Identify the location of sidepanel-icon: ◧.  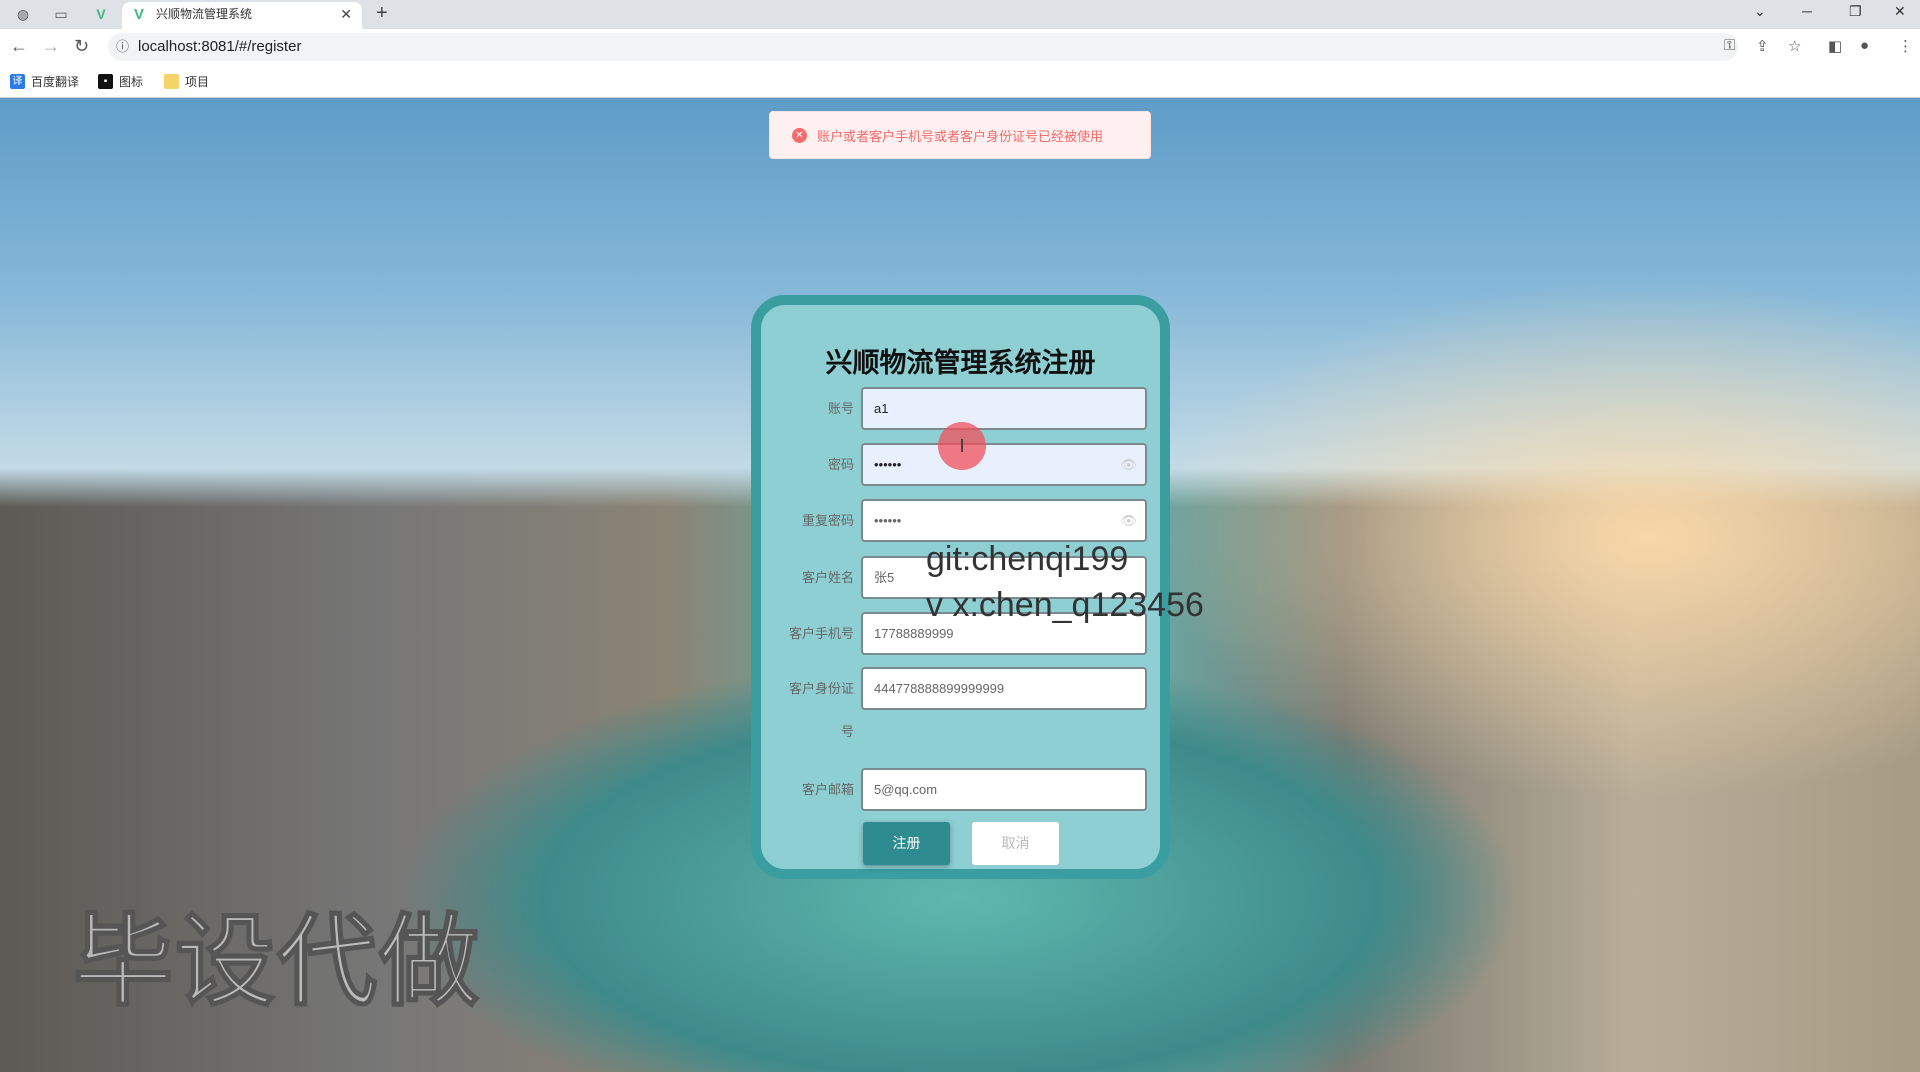
(1835, 46).